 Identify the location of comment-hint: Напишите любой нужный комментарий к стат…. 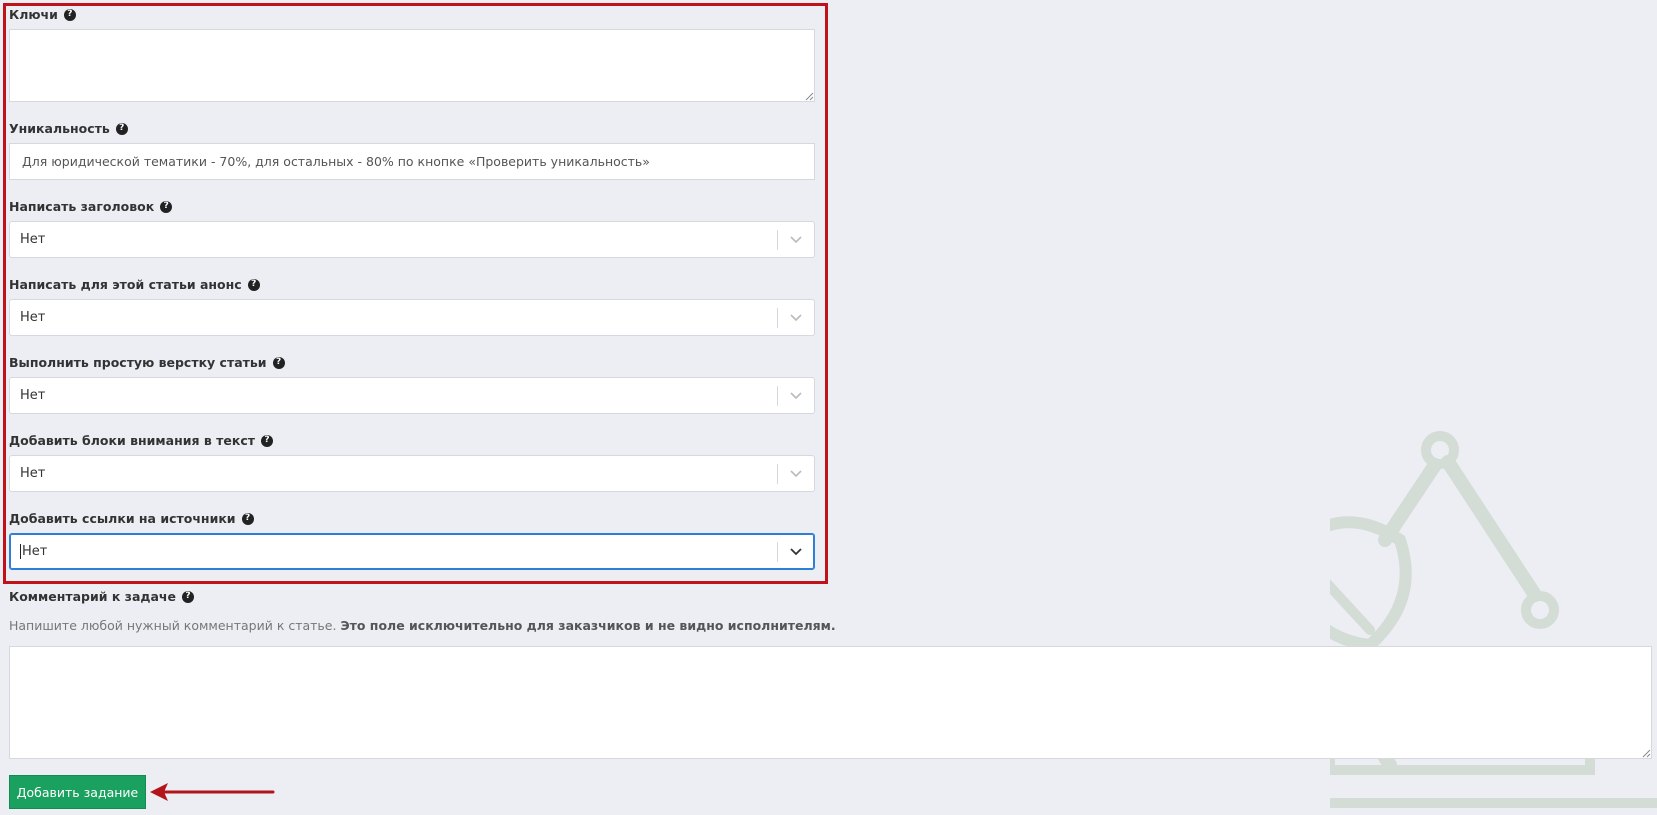
(422, 625).